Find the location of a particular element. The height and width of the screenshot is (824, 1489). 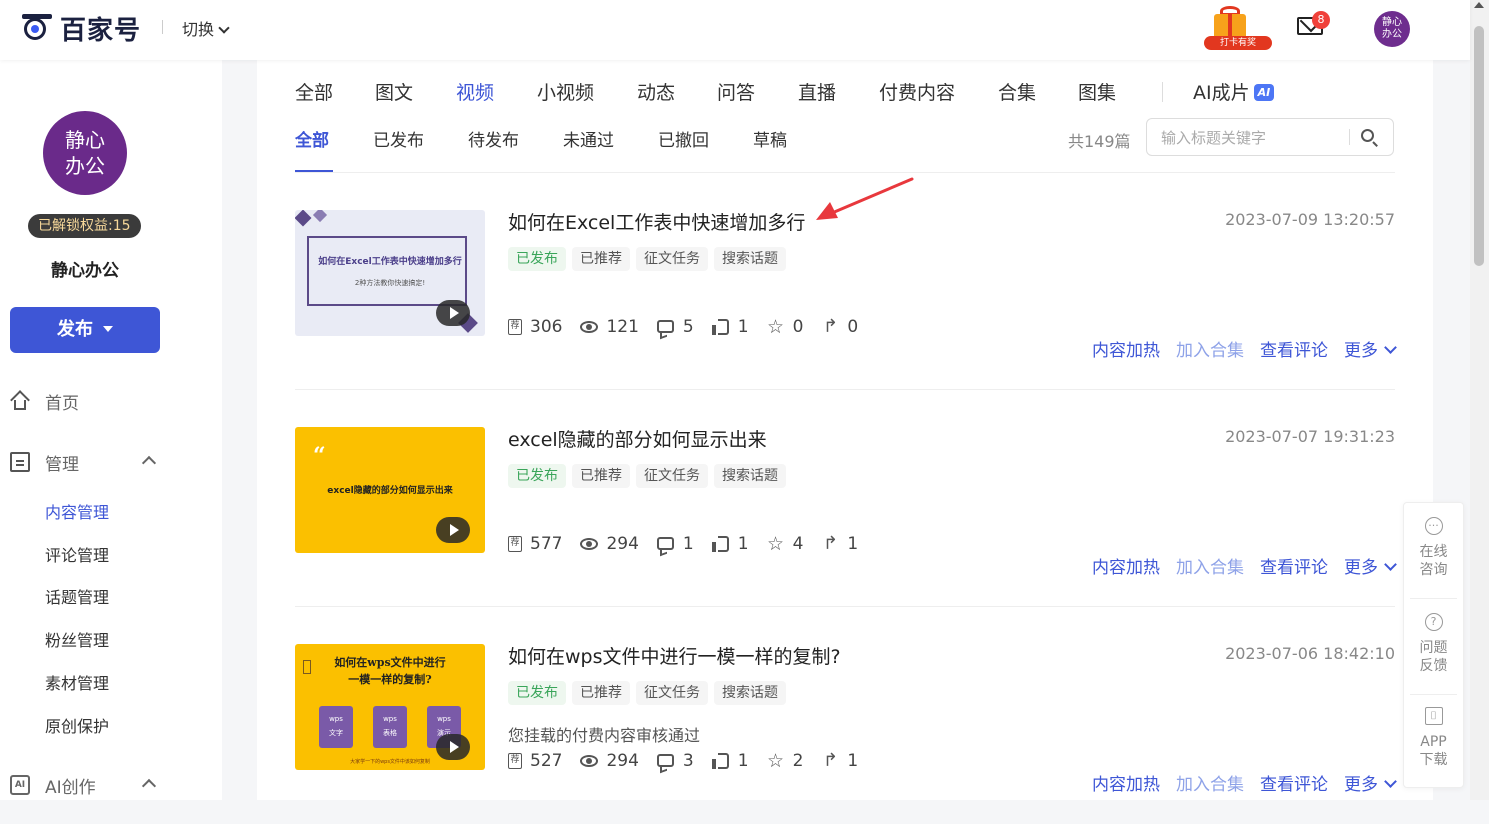

tab-live: 直播 is located at coordinates (817, 91).